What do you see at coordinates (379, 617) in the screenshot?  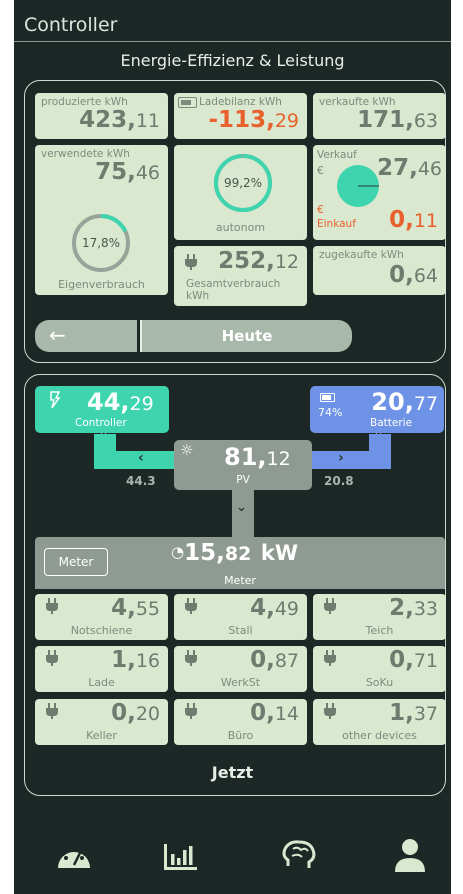 I see `device-tile: 2,33 Teich` at bounding box center [379, 617].